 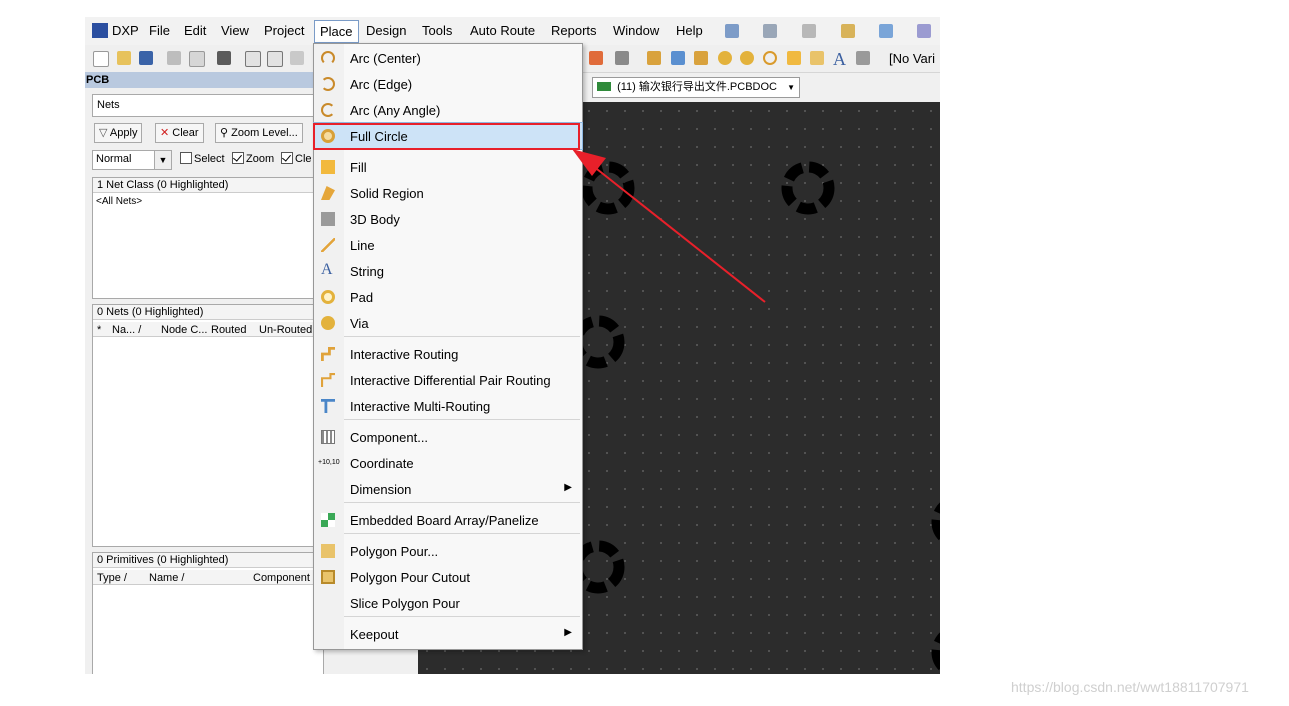 What do you see at coordinates (574, 30) in the screenshot?
I see `menu-reports: Reports` at bounding box center [574, 30].